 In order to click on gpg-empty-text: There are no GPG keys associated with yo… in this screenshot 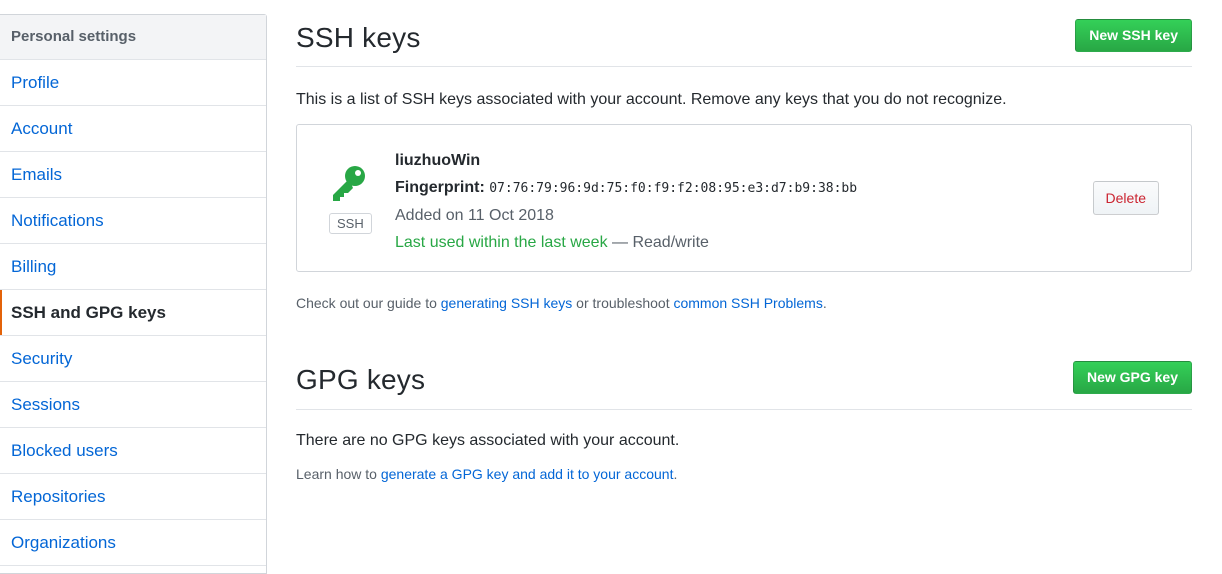, I will do `click(488, 440)`.